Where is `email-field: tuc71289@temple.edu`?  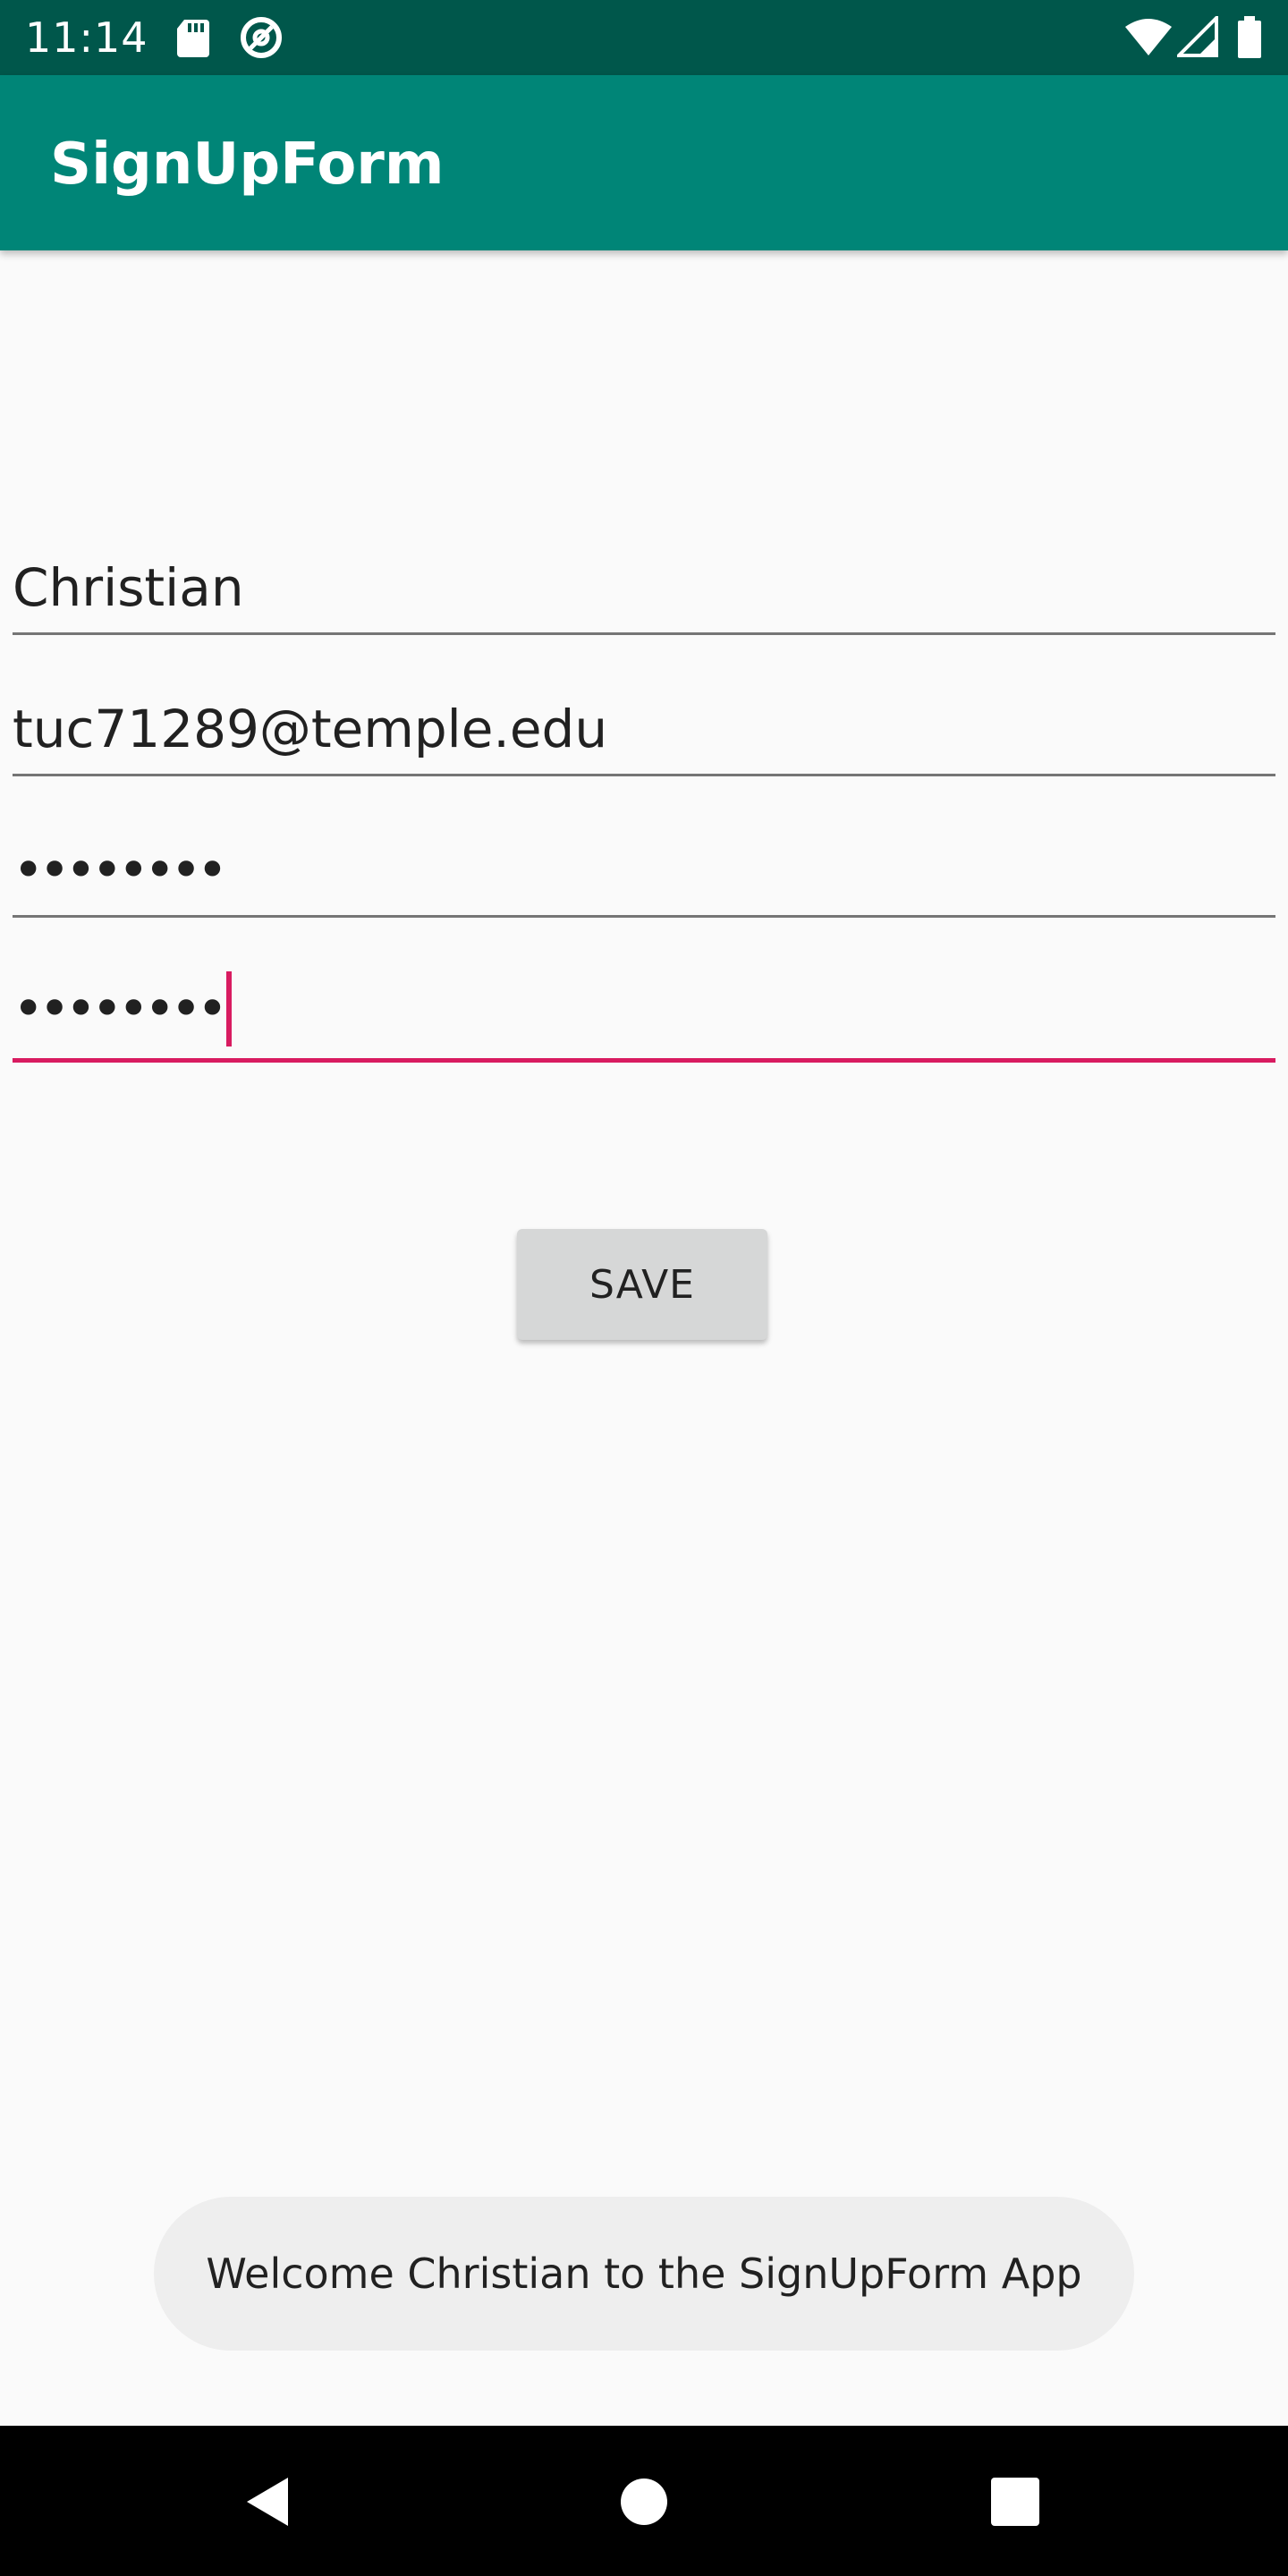 email-field: tuc71289@temple.edu is located at coordinates (644, 722).